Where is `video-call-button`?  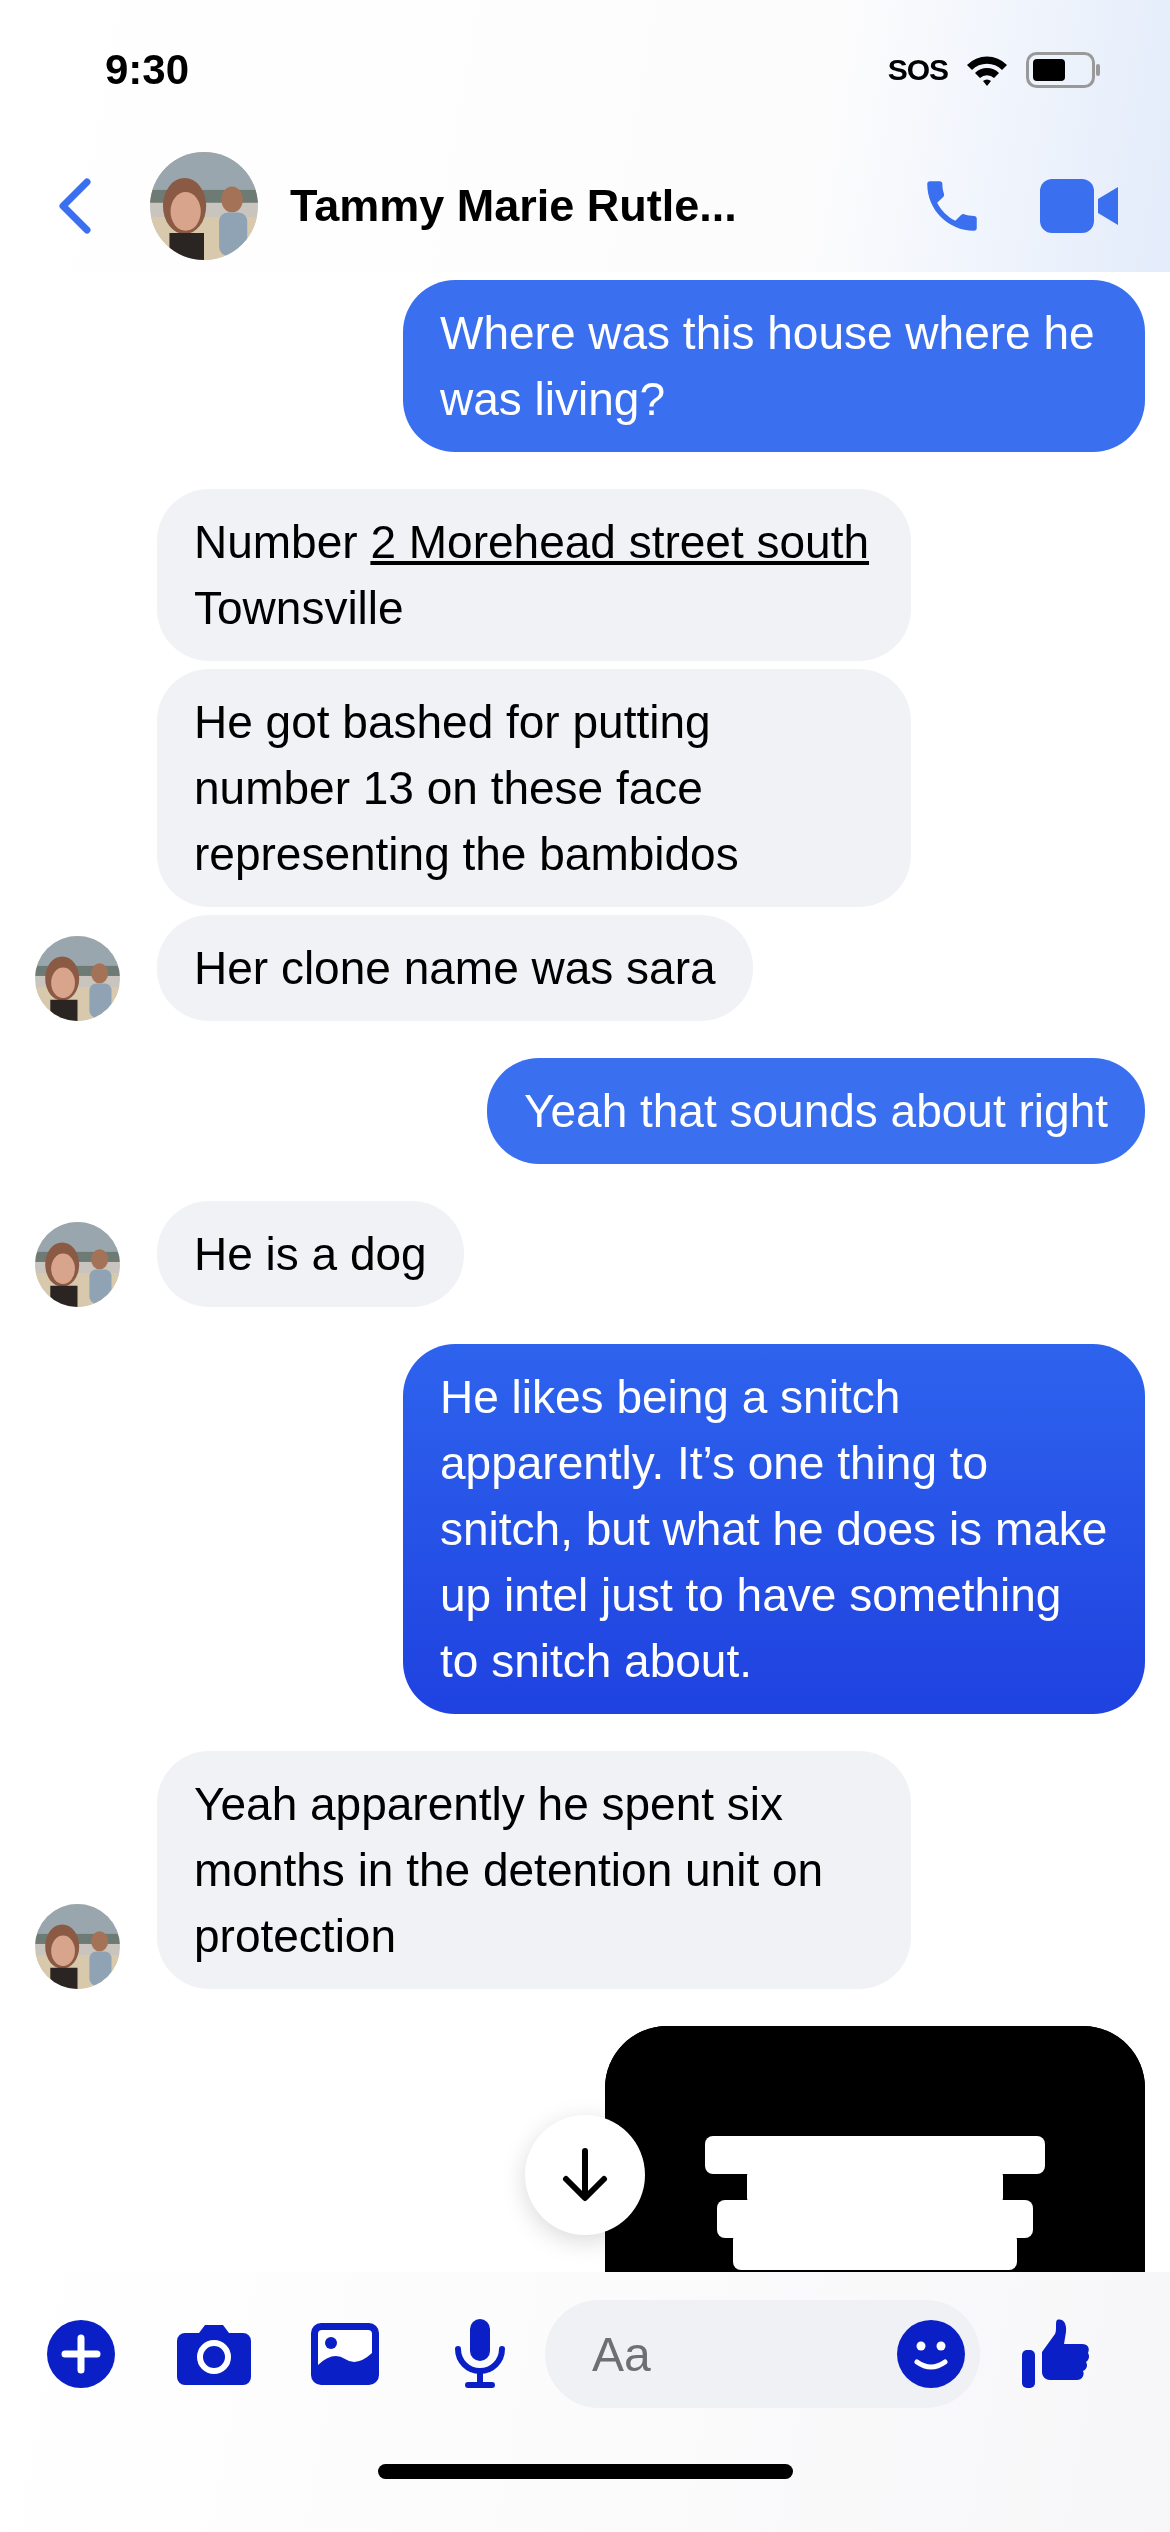
video-call-button is located at coordinates (1080, 206).